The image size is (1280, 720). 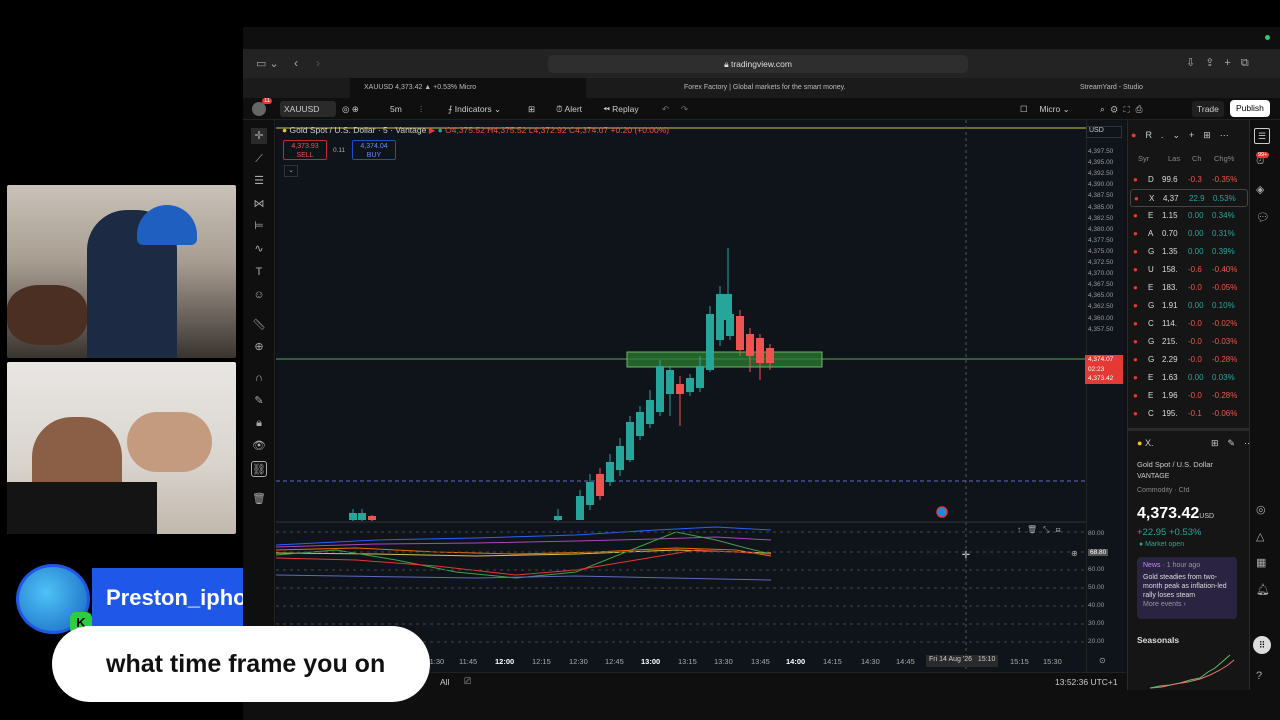 I want to click on crosshair-date-label: Fri 14 Aug '26 15:10, so click(x=962, y=661).